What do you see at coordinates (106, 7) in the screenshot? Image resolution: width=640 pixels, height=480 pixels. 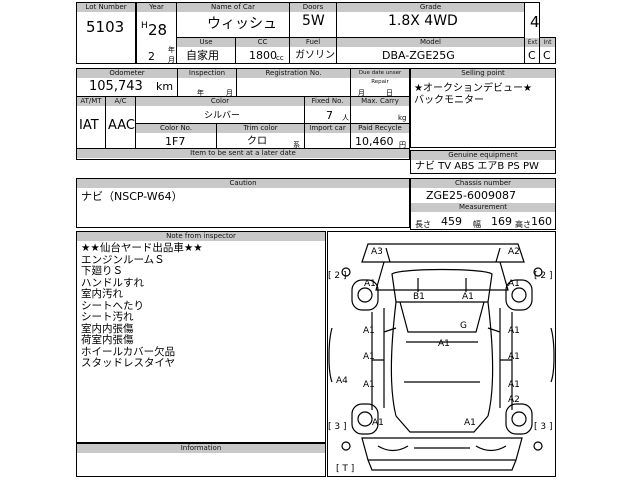 I see `lot-number-label: Lot Number` at bounding box center [106, 7].